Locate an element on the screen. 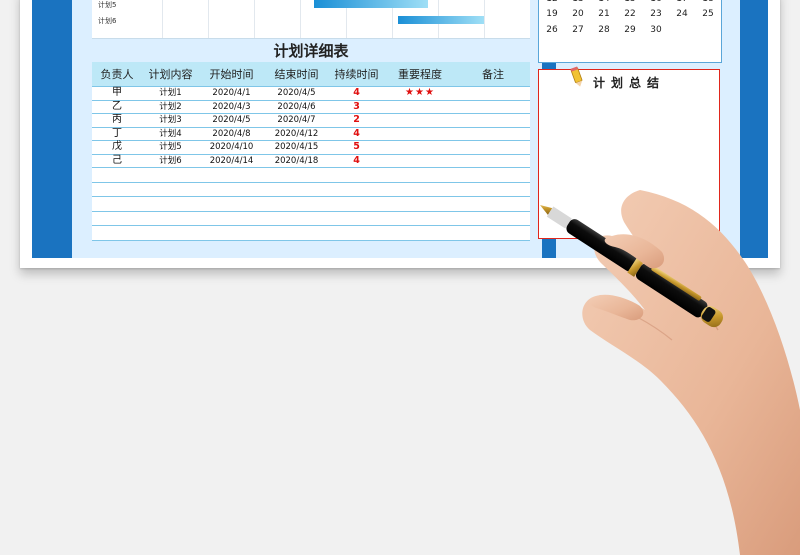 This screenshot has width=800, height=555. calendar-day: 28 is located at coordinates (604, 30).